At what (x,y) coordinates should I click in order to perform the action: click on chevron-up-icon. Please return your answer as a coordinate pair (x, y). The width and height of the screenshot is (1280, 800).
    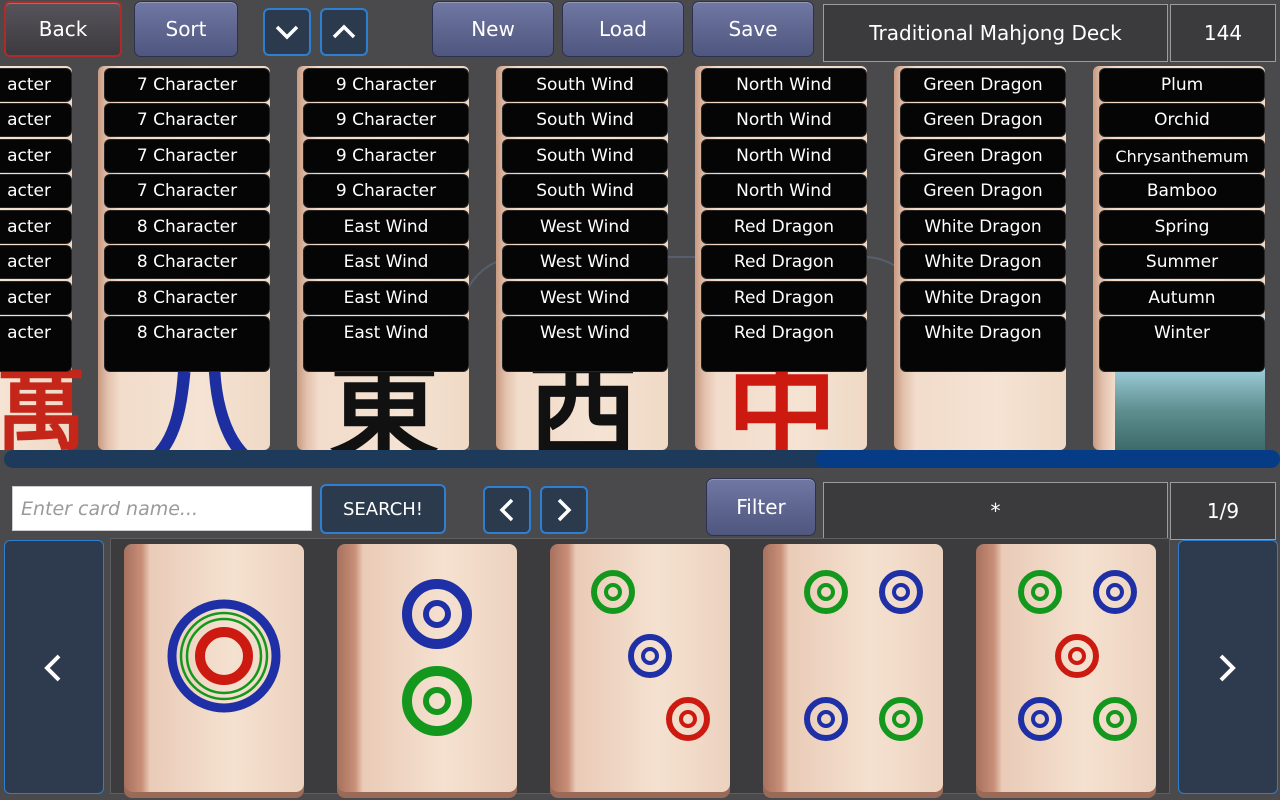
    Looking at the image, I should click on (344, 31).